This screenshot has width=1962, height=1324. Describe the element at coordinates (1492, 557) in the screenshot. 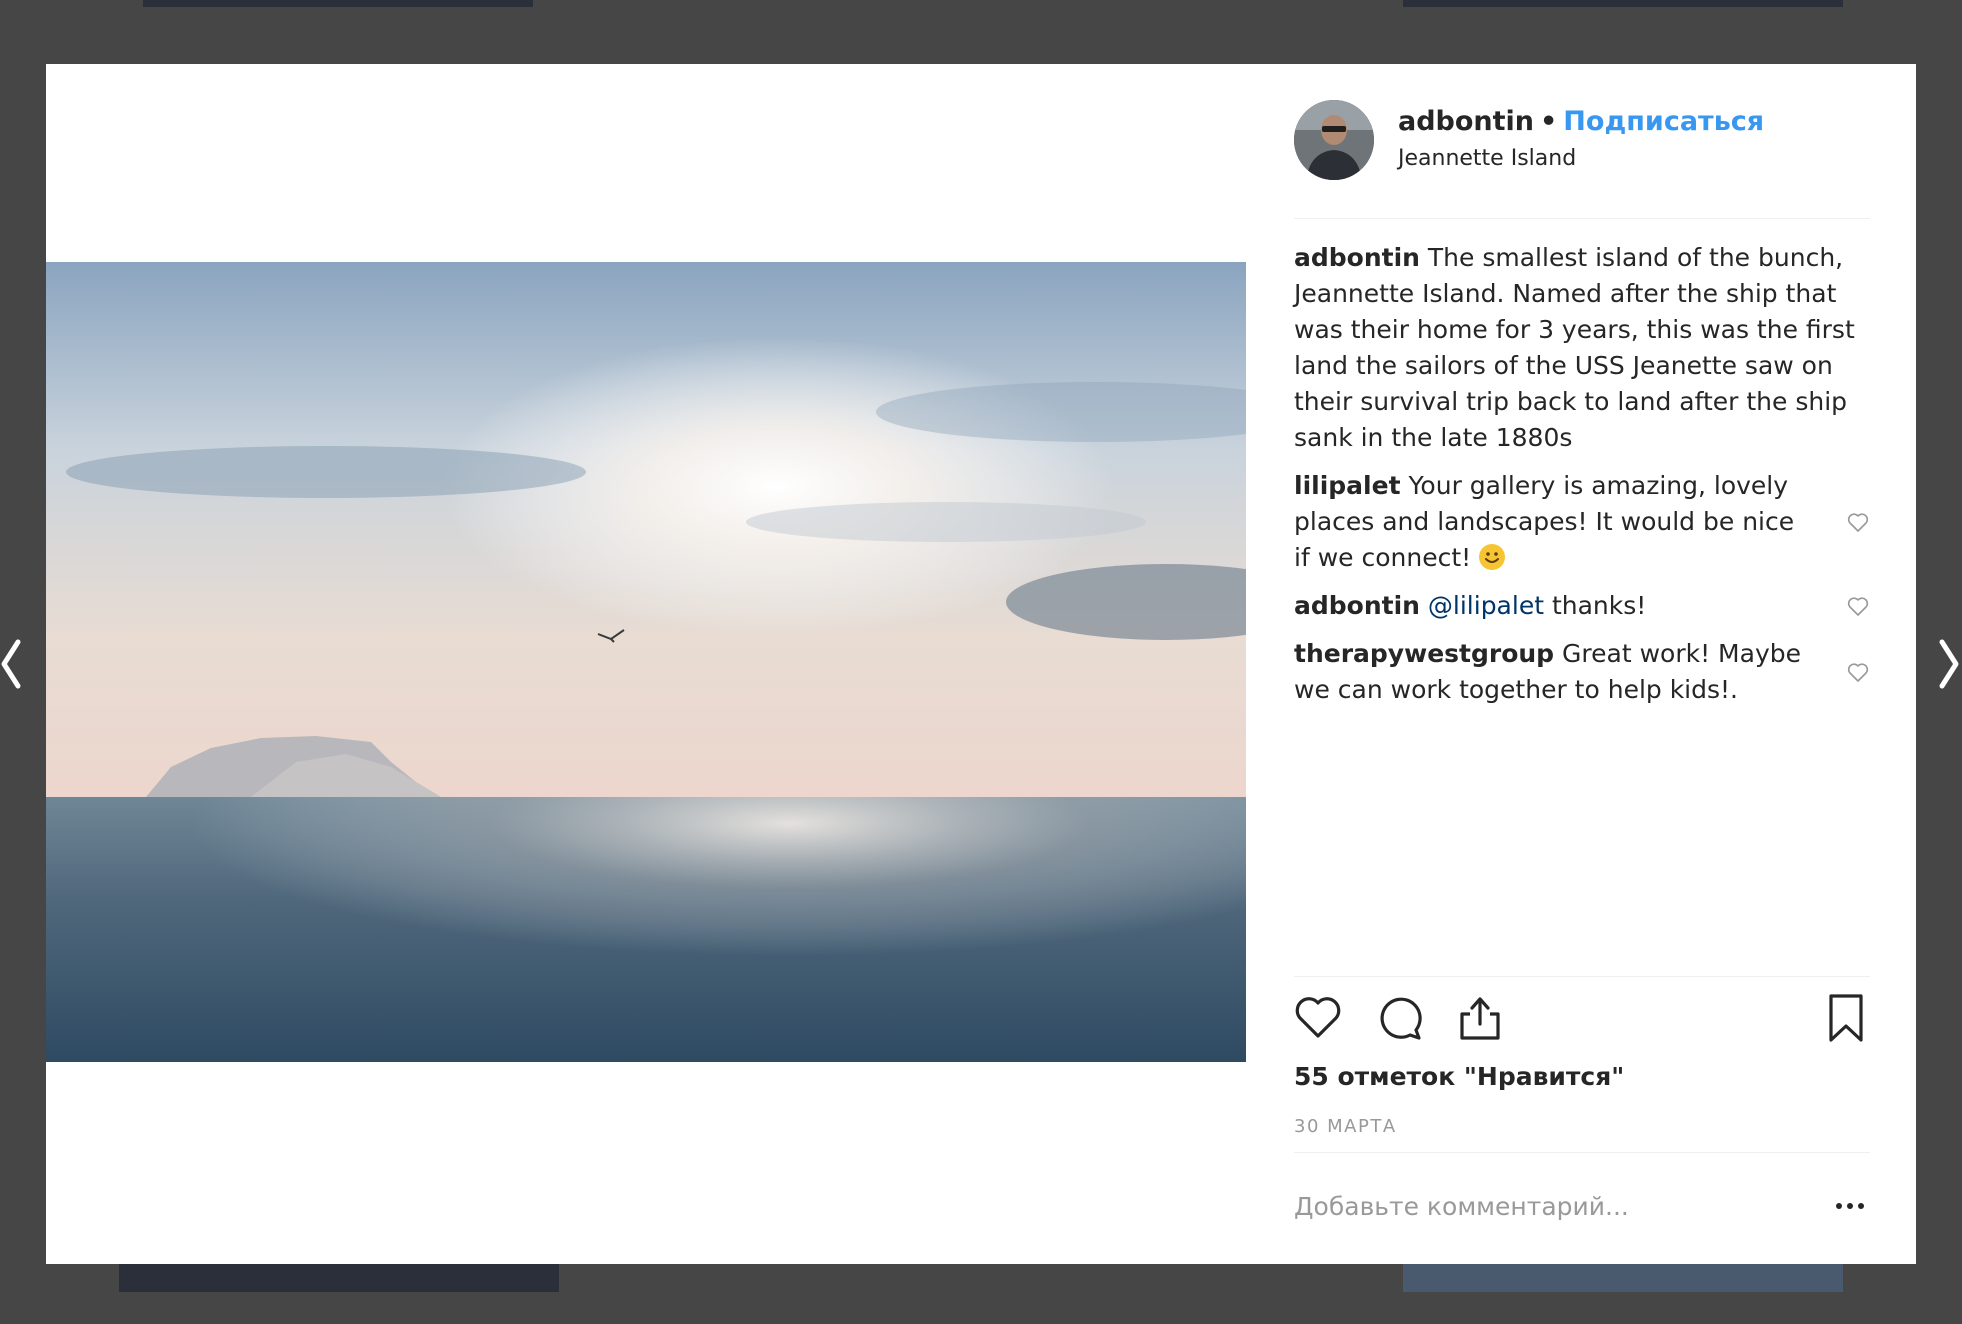

I see `smile-emoji-icon` at that location.